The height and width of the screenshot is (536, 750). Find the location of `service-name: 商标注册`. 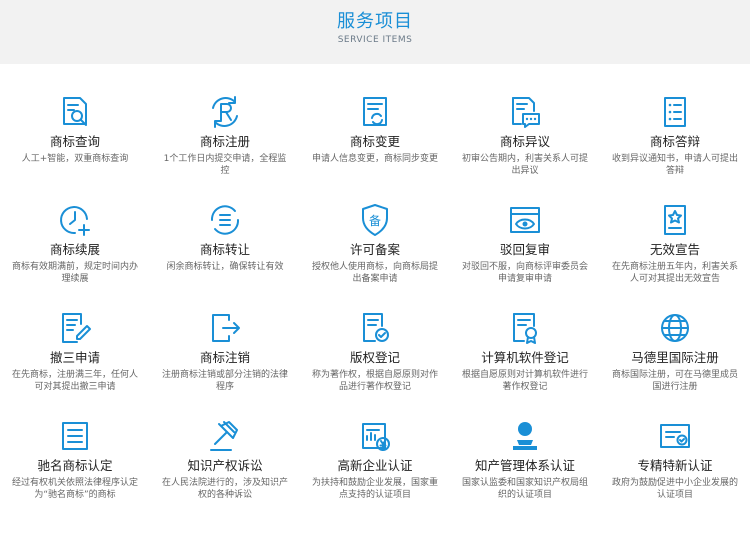

service-name: 商标注册 is located at coordinates (224, 141).